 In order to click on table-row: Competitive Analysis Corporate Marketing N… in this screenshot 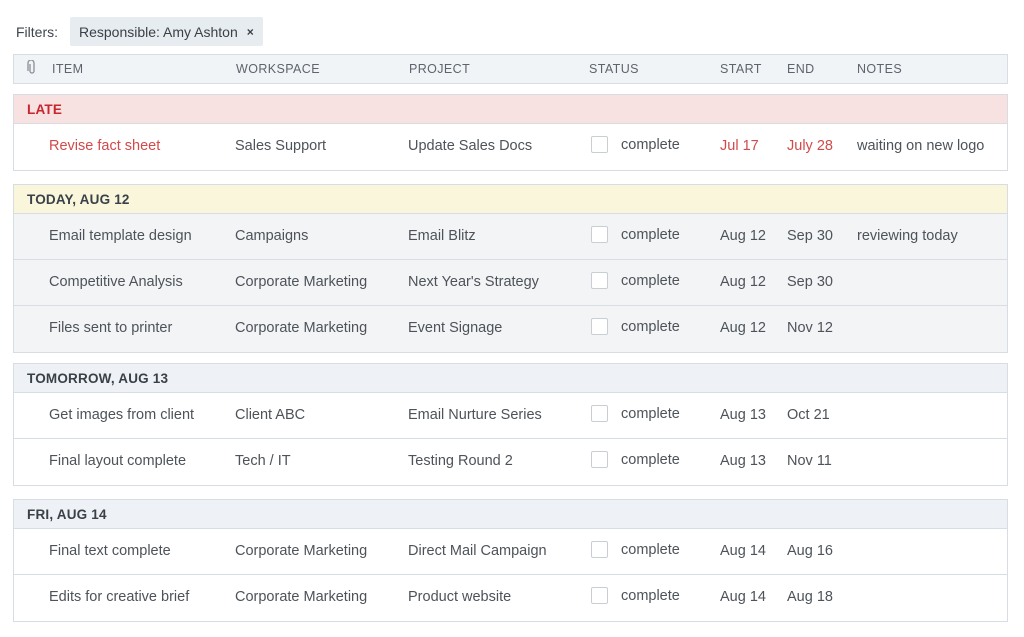, I will do `click(510, 283)`.